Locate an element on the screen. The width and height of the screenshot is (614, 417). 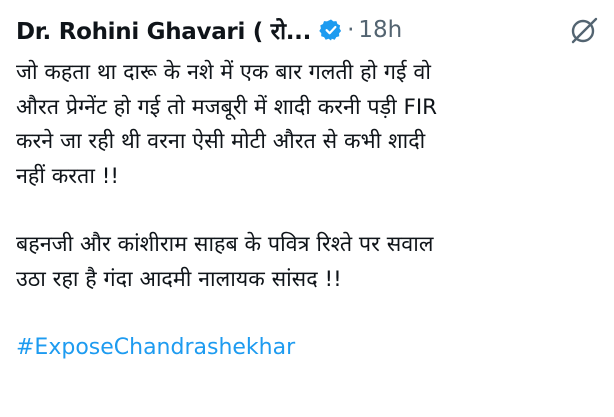
verified-badge-icon is located at coordinates (331, 30).